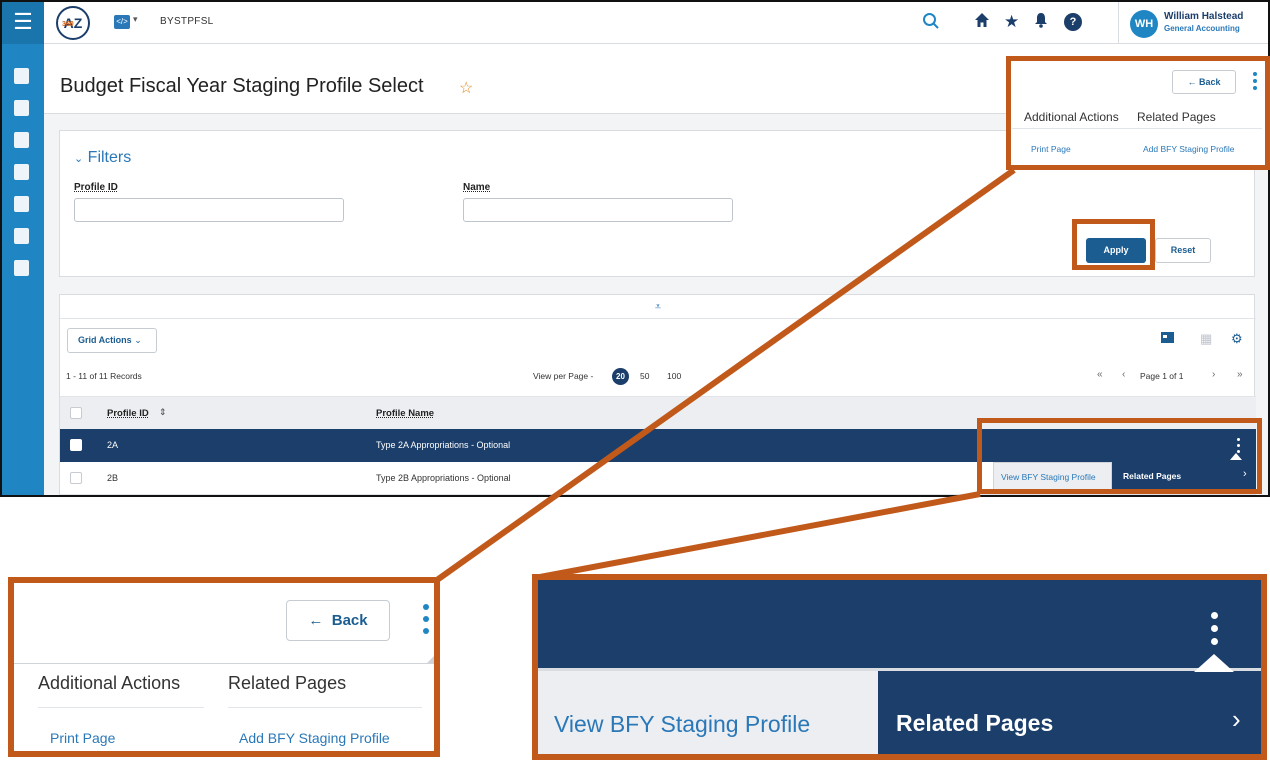 This screenshot has height=761, width=1270. What do you see at coordinates (224, 663) in the screenshot?
I see `menu-top-border` at bounding box center [224, 663].